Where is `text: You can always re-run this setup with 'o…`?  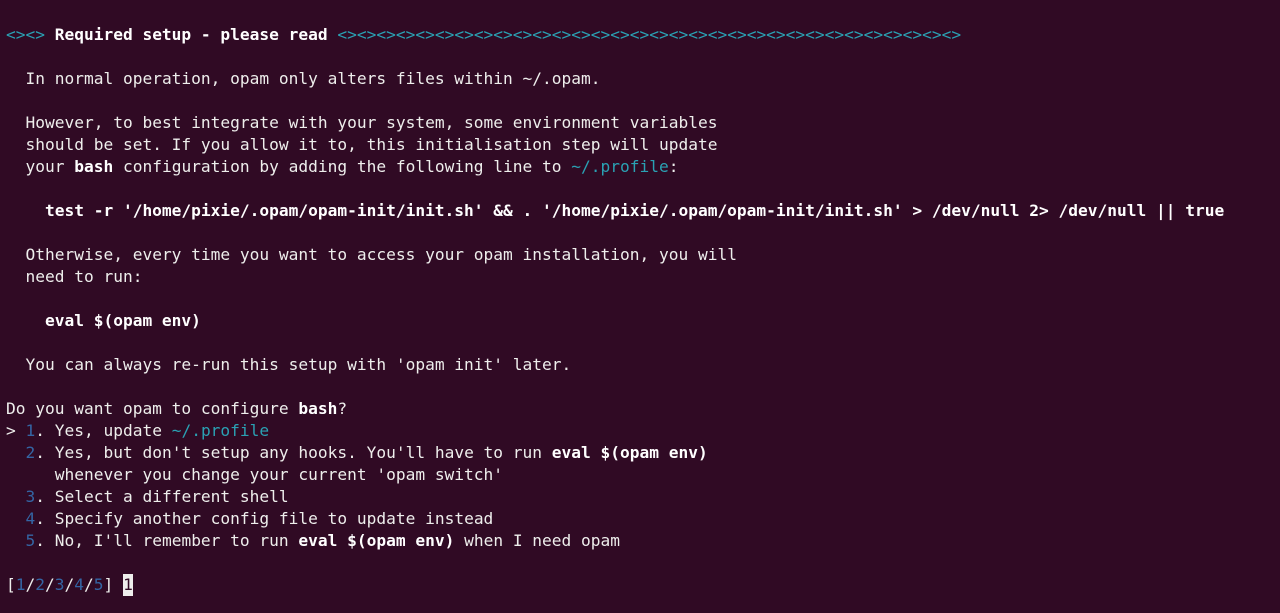
text: You can always re-run this setup with 'o… is located at coordinates (298, 364).